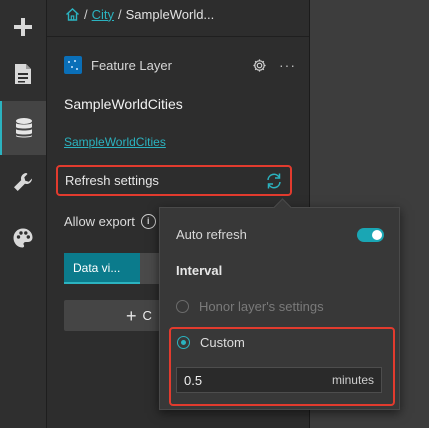  I want to click on settings-tool-button, so click(23, 182).